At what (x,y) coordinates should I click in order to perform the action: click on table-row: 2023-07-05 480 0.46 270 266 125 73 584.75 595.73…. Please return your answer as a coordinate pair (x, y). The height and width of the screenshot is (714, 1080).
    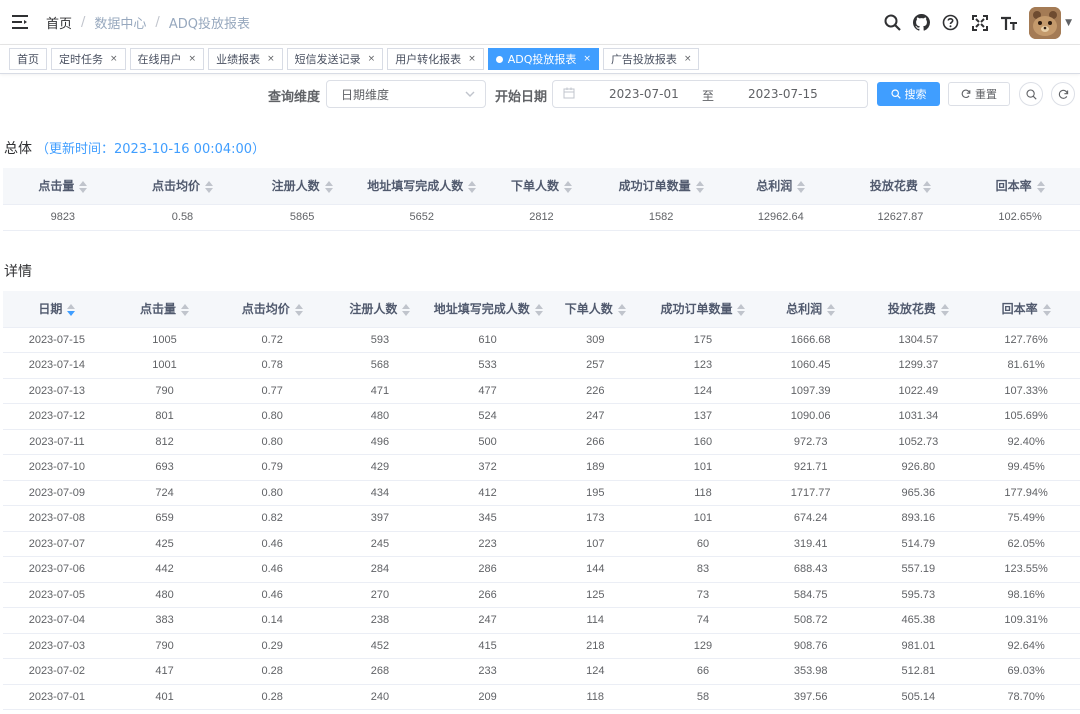
    Looking at the image, I should click on (541, 595).